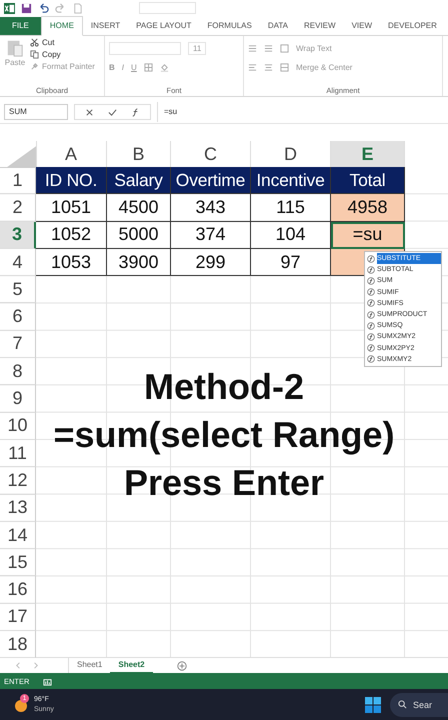  What do you see at coordinates (211, 180) in the screenshot?
I see `table-cell: Overtime` at bounding box center [211, 180].